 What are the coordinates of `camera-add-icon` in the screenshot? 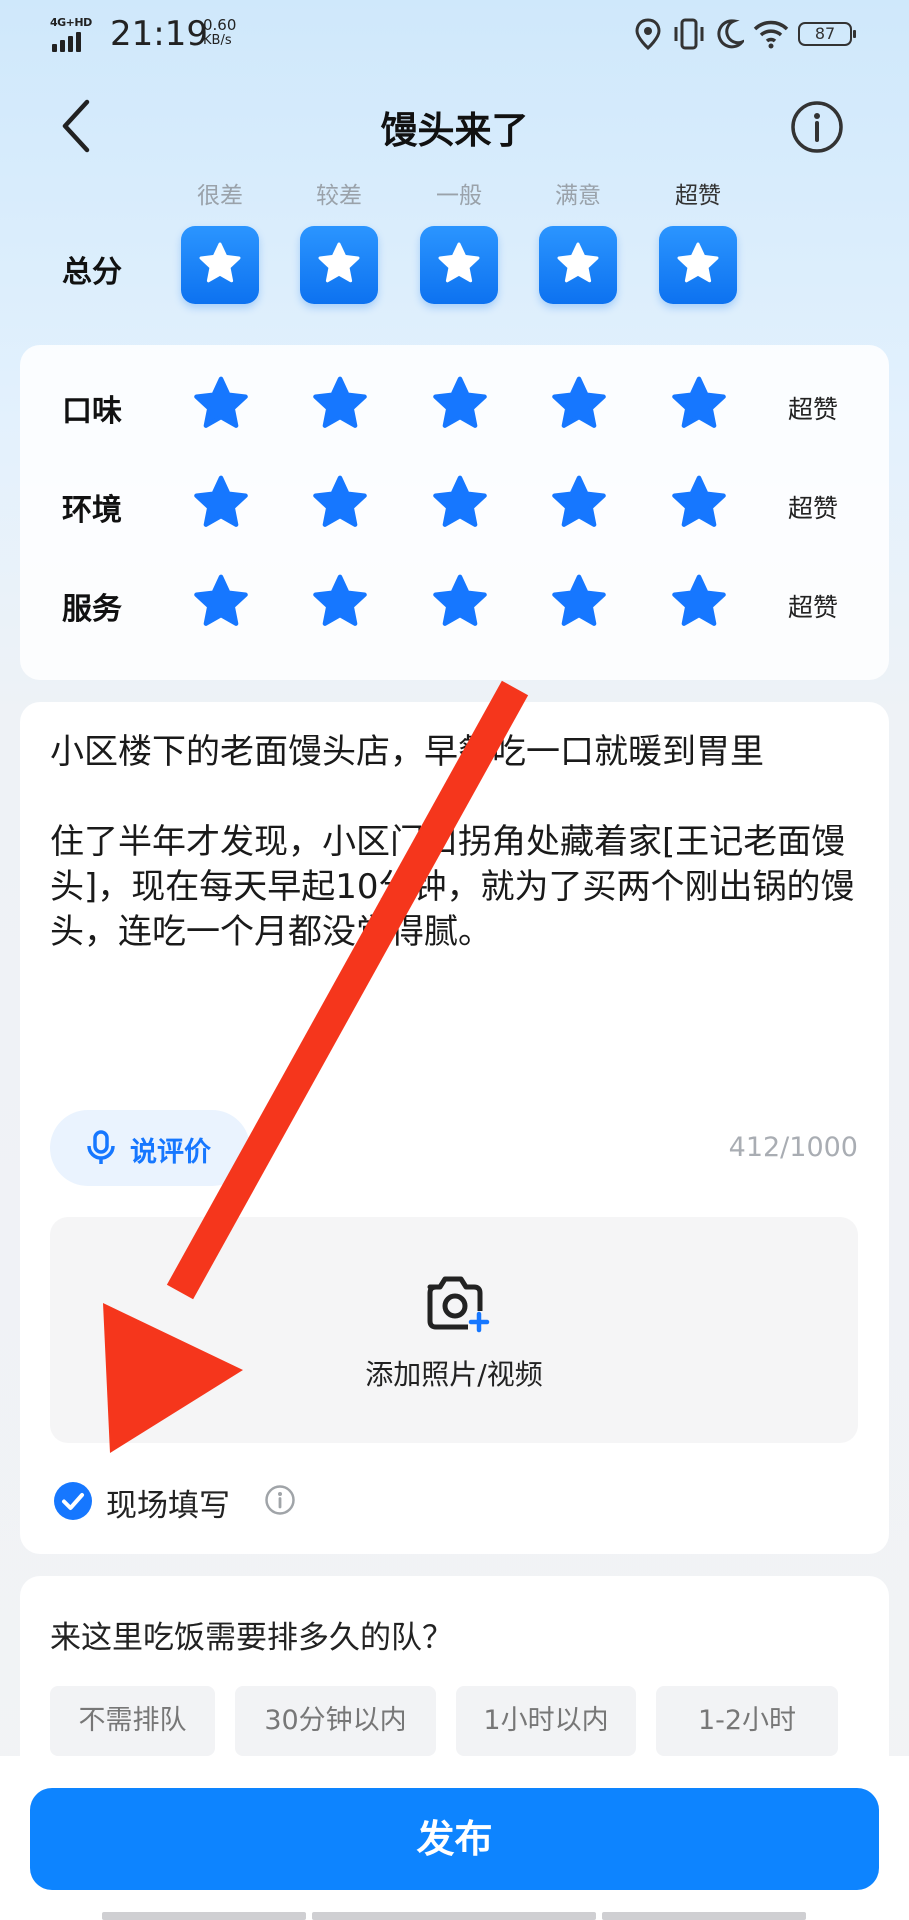 It's located at (458, 1304).